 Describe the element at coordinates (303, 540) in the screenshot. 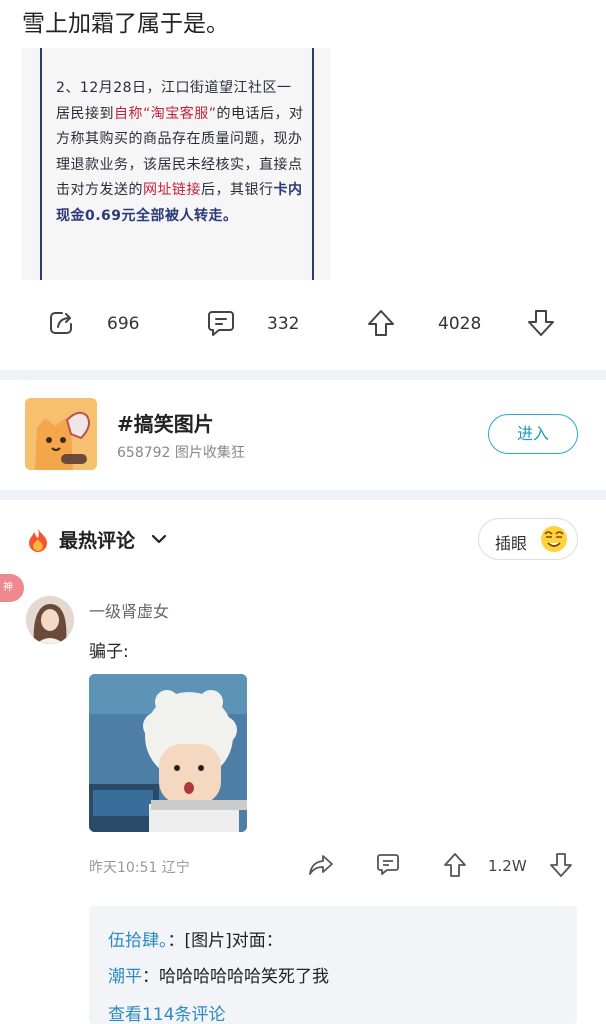

I see `hot-comments-header: 最热评论 插眼` at that location.